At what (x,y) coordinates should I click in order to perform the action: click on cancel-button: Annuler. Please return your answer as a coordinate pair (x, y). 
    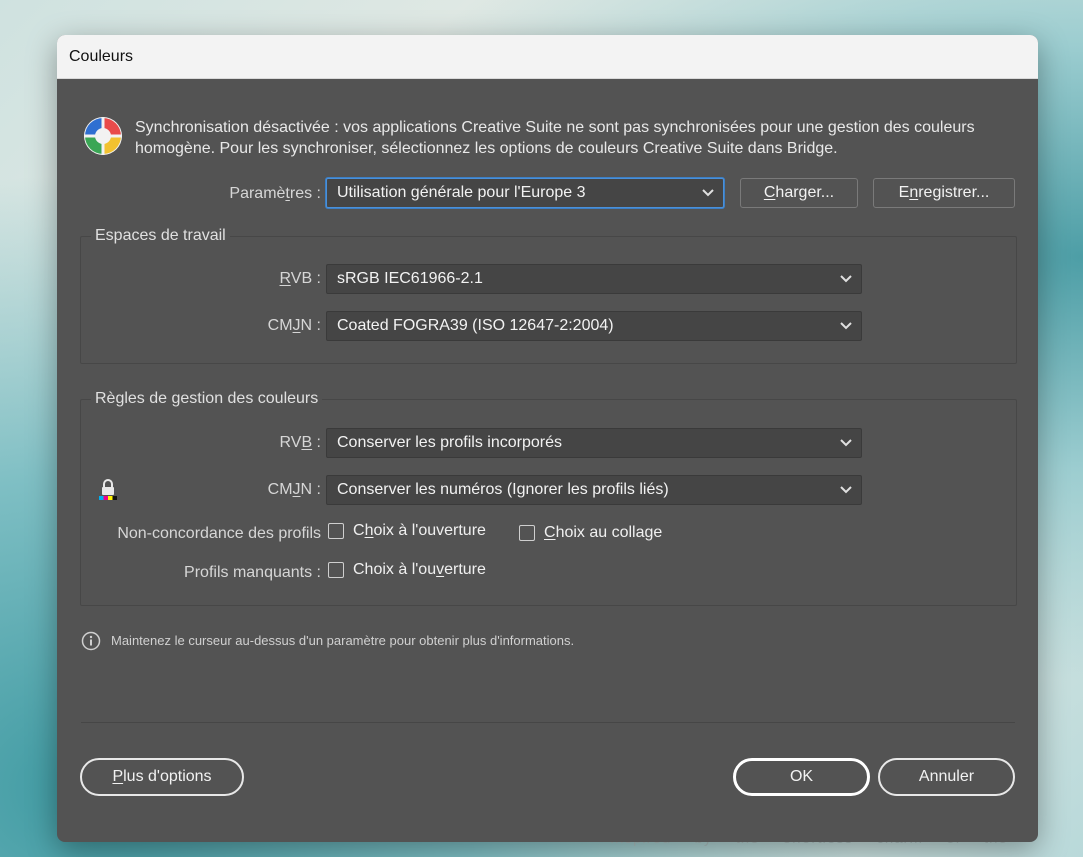
    Looking at the image, I should click on (946, 777).